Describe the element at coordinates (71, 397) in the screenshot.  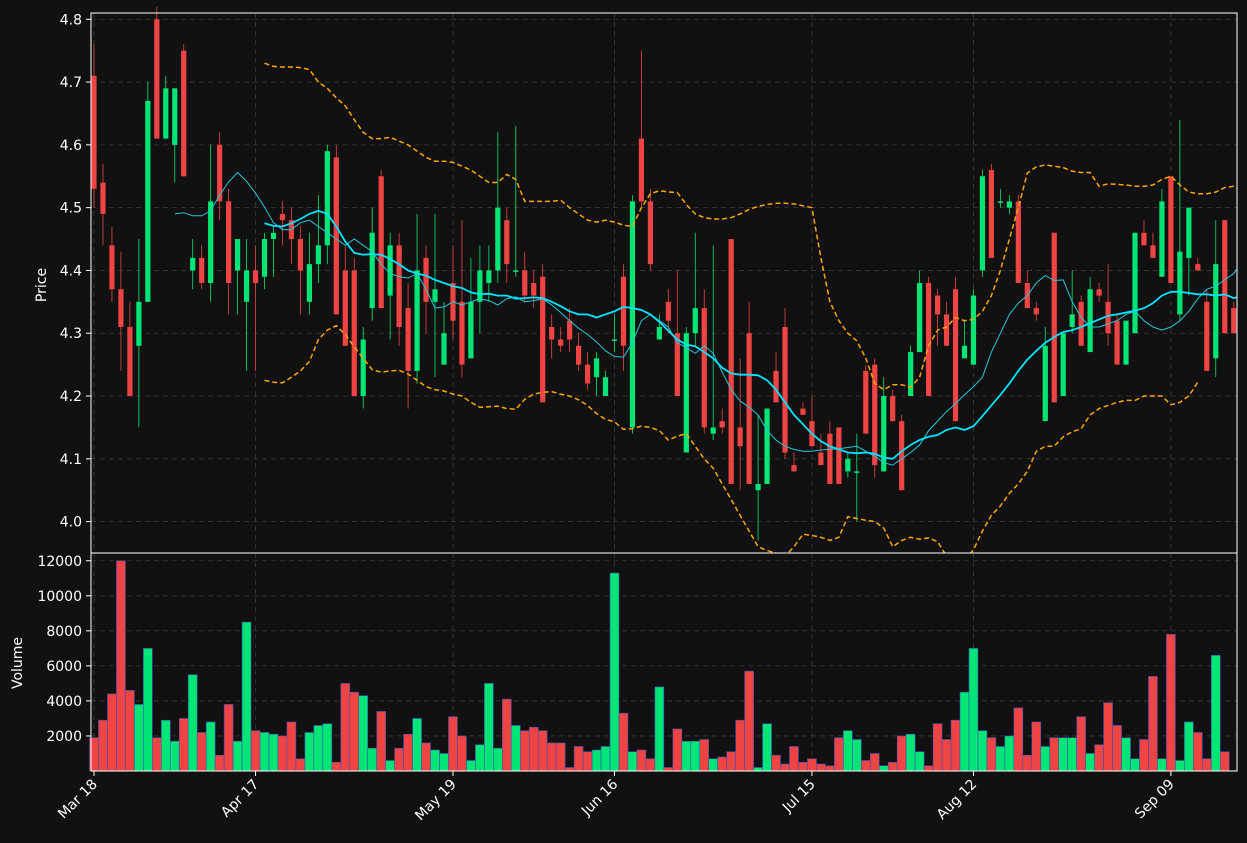
I see `price-tick-label: 4.2` at that location.